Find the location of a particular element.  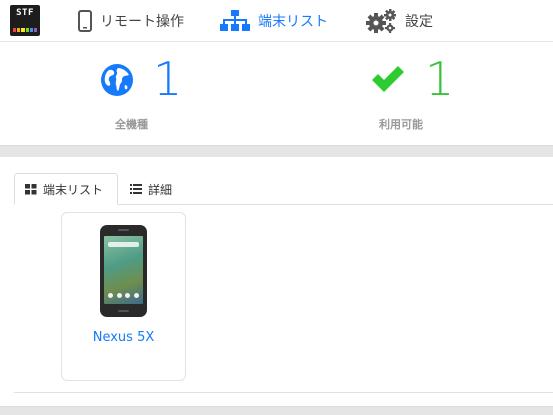

phone-speaker-bottom is located at coordinates (123, 311).